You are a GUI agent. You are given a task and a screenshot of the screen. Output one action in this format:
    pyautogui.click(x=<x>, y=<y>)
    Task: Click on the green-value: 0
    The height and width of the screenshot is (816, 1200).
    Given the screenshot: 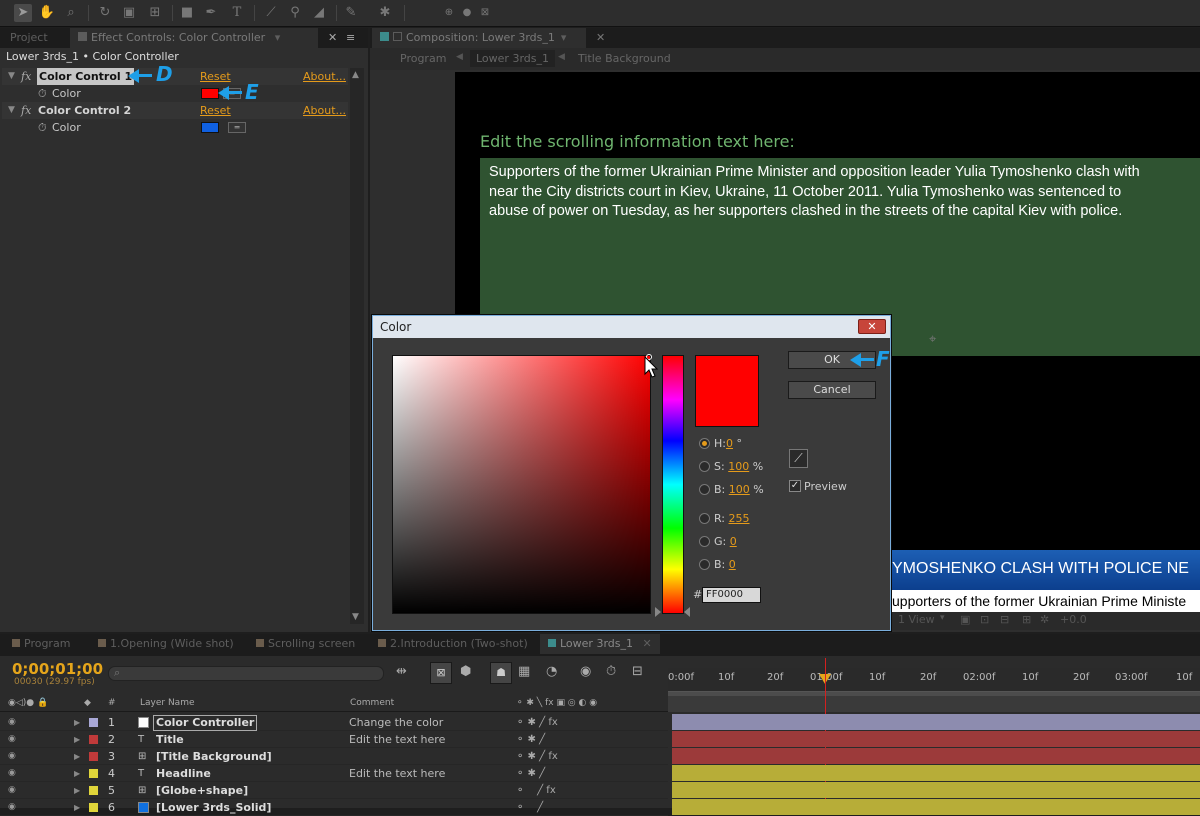 What is the action you would take?
    pyautogui.click(x=733, y=541)
    